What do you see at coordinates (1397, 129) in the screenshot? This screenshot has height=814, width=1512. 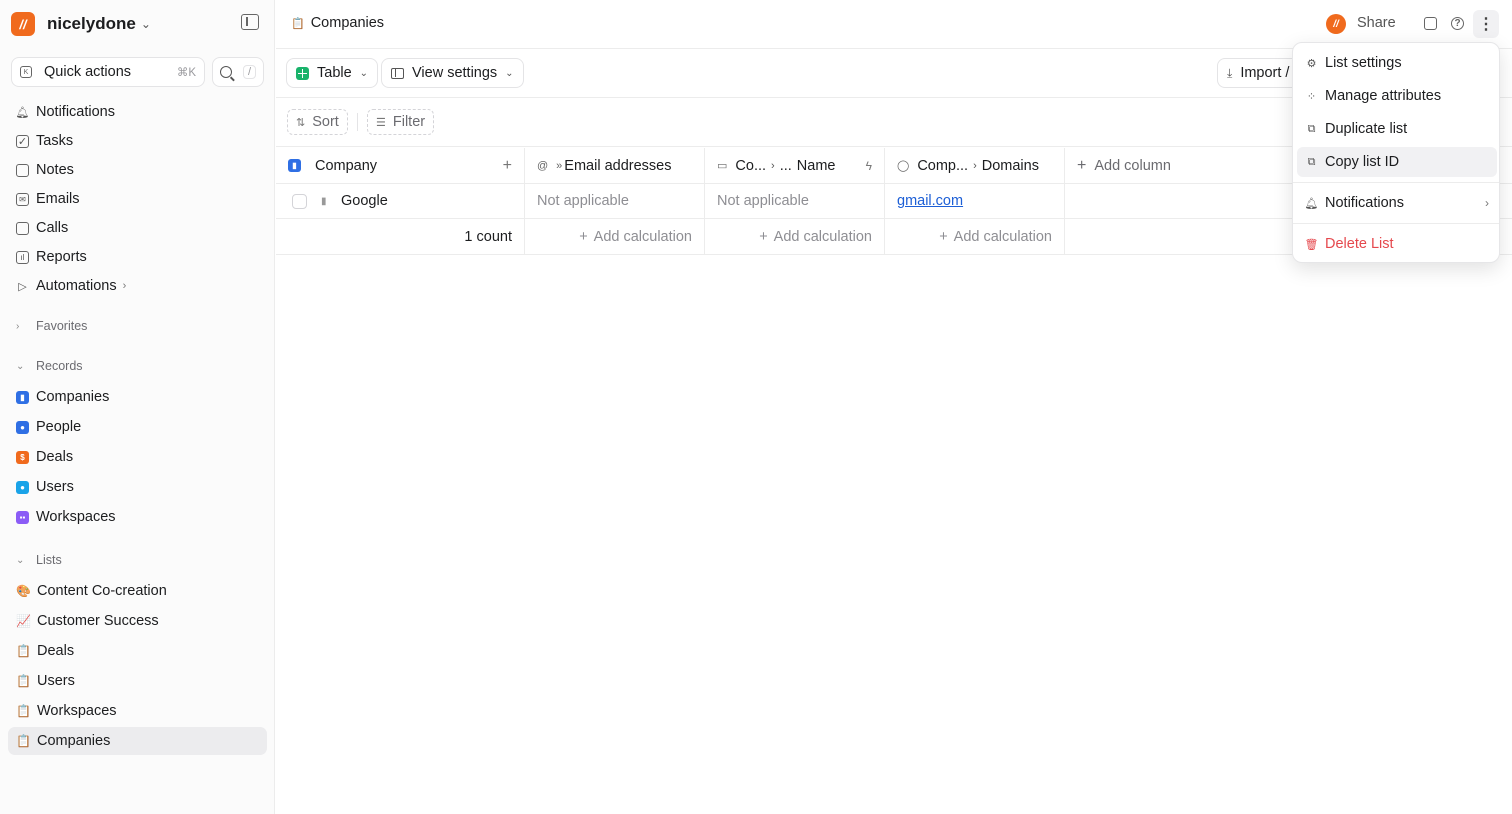 I see `menu-item-duplicate-list: ⧉ Duplicate list` at bounding box center [1397, 129].